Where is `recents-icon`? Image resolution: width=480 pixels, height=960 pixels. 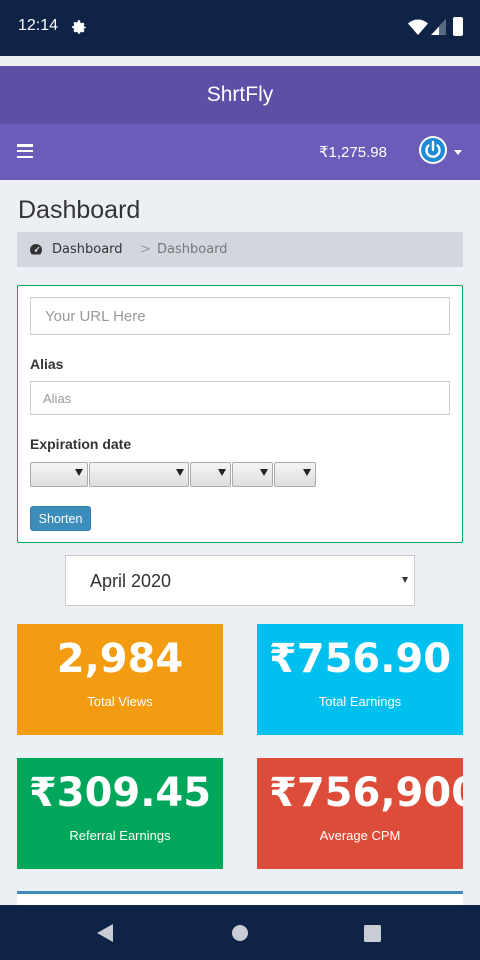
recents-icon is located at coordinates (372, 933).